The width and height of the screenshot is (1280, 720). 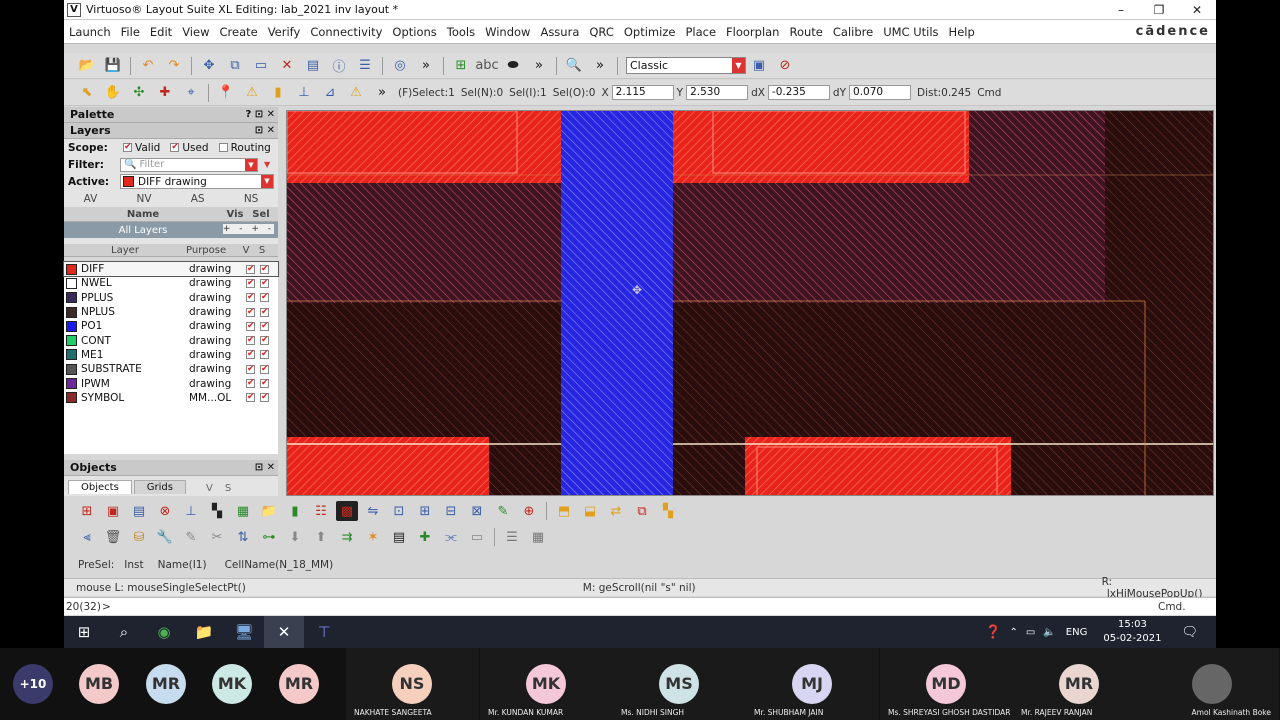 What do you see at coordinates (171, 230) in the screenshot?
I see `all-layers-row: All Layers + - + -` at bounding box center [171, 230].